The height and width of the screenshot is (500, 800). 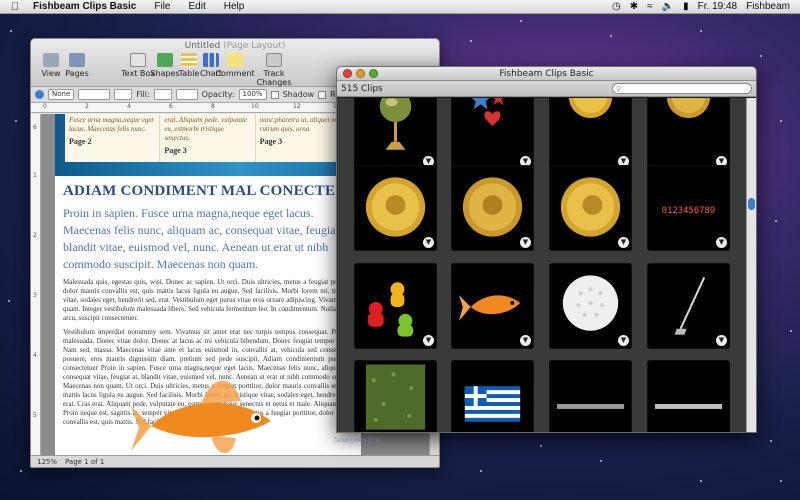 I want to click on clips-search-field: ⚲, so click(x=682, y=88).